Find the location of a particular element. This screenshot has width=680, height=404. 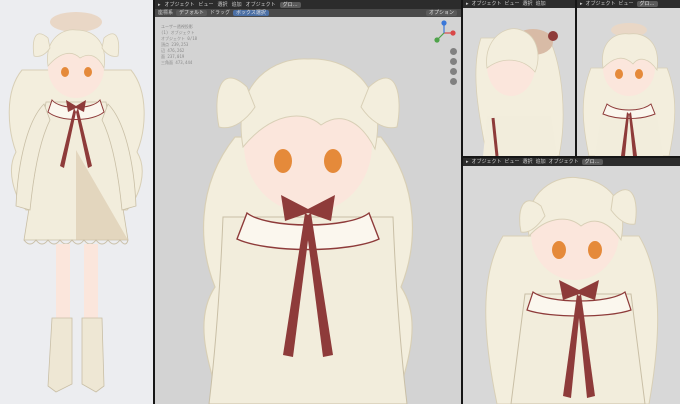

side-view-panel: ▸ オブジェクト ビュー 選択 追加 is located at coordinates (519, 78).